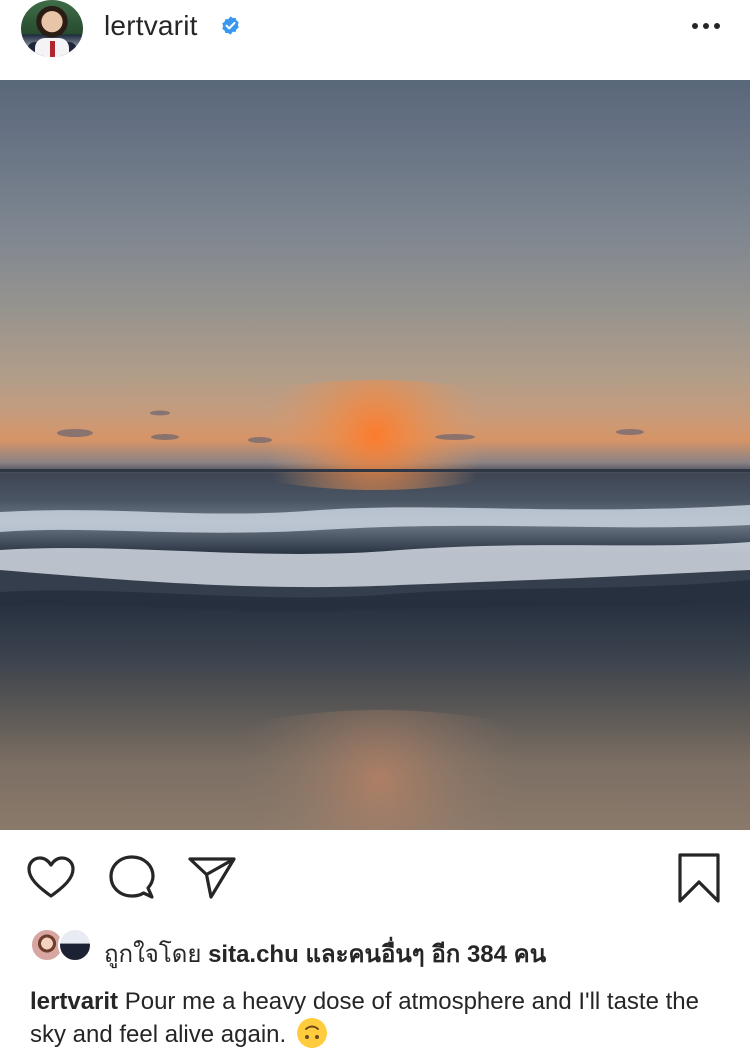 The width and height of the screenshot is (750, 1054). What do you see at coordinates (132, 878) in the screenshot?
I see `comment-icon` at bounding box center [132, 878].